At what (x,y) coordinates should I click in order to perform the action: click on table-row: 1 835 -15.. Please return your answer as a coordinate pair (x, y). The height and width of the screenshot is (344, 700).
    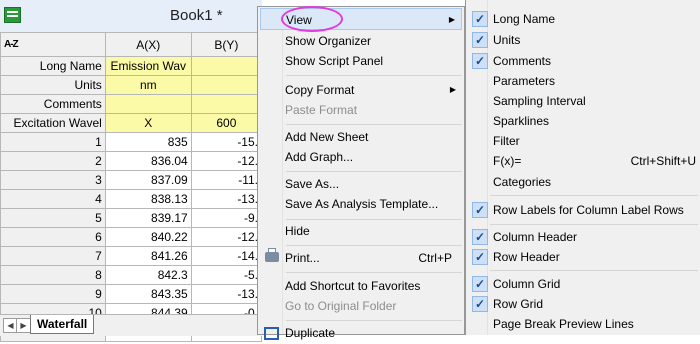
    Looking at the image, I should click on (131, 142).